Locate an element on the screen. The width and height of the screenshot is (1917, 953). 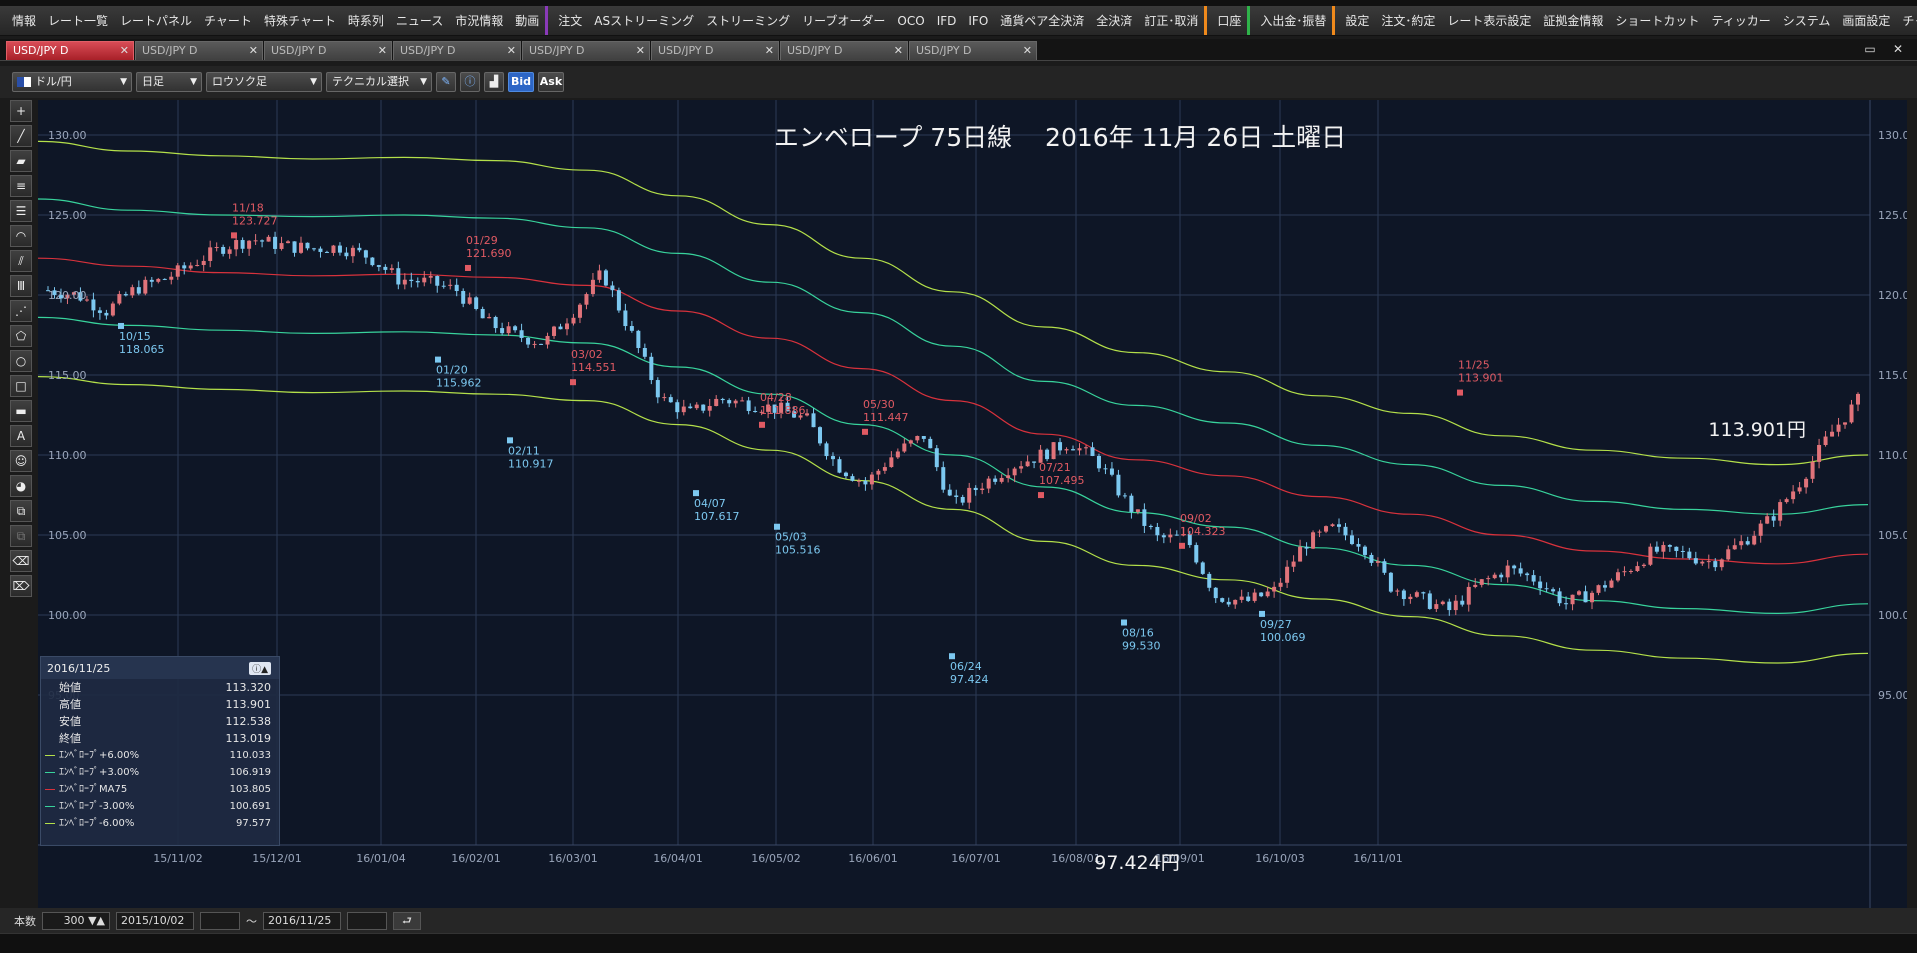
period-select: 日足 ▼ is located at coordinates (169, 82).